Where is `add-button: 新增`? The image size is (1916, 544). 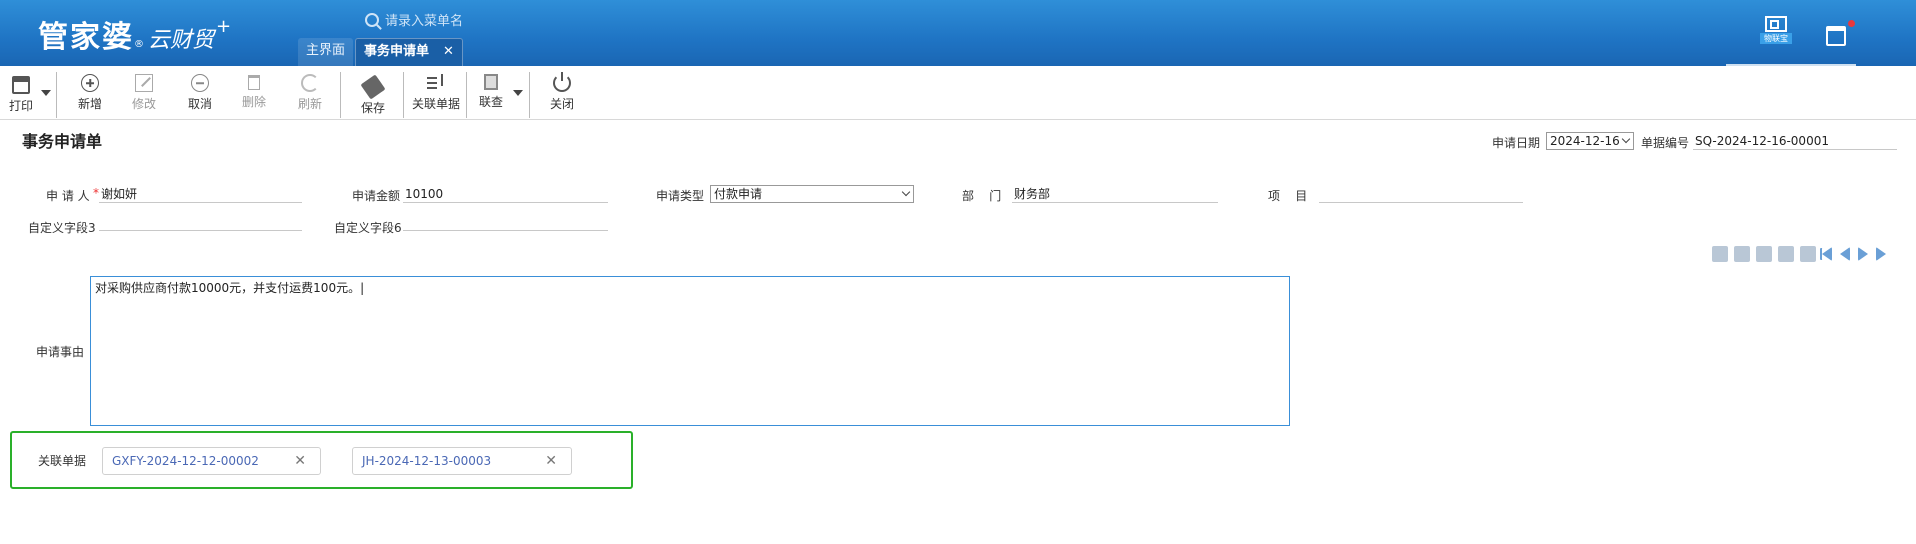
add-button: 新增 is located at coordinates (90, 92).